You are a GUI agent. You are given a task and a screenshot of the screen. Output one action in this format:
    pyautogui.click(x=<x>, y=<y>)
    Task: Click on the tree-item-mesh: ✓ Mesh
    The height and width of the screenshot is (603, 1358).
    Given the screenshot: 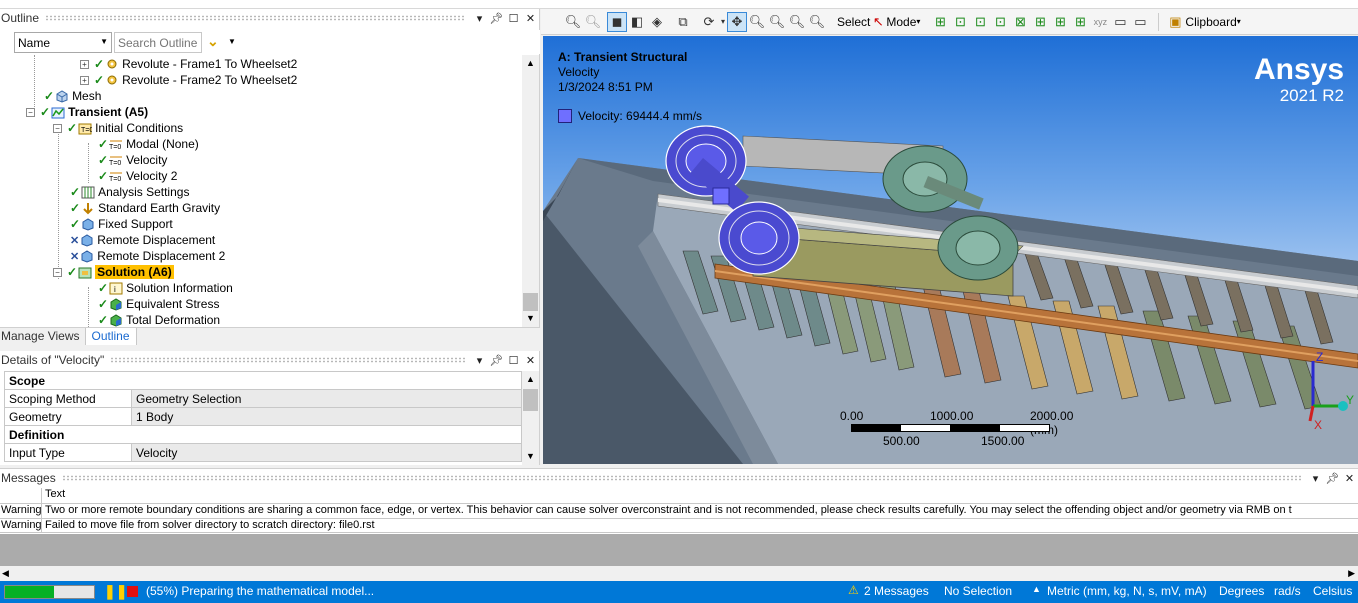 What is the action you would take?
    pyautogui.click(x=72, y=96)
    